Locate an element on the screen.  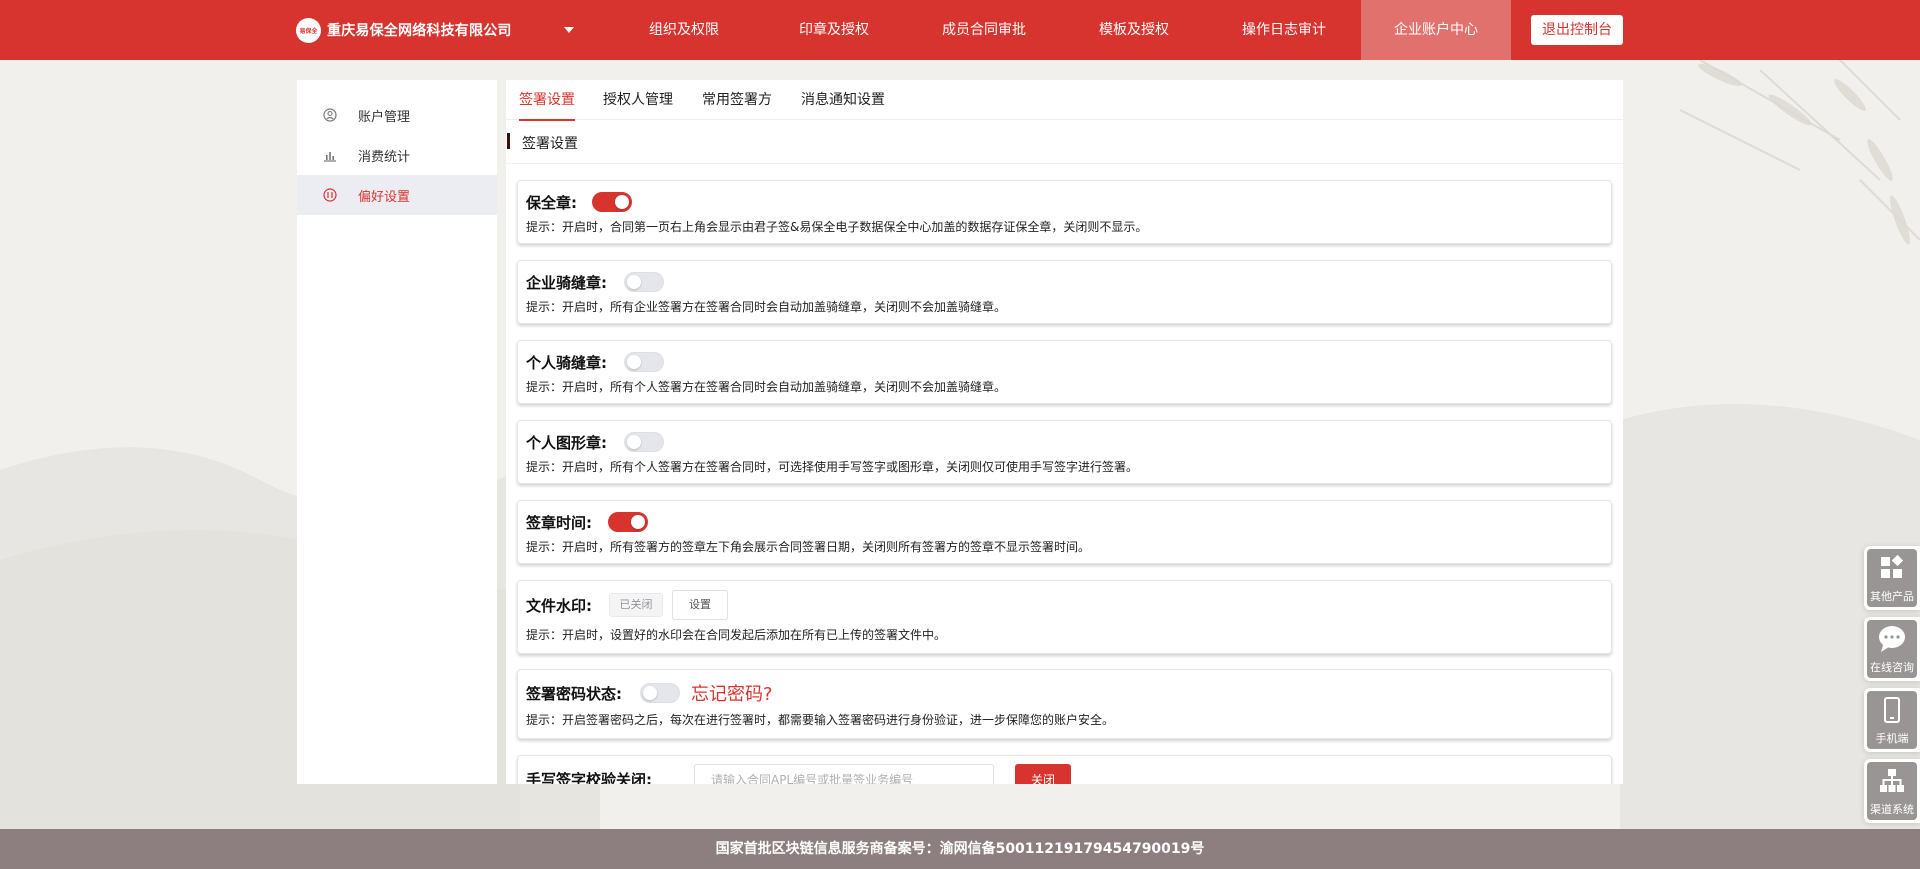
contract-number-input is located at coordinates (844, 774).